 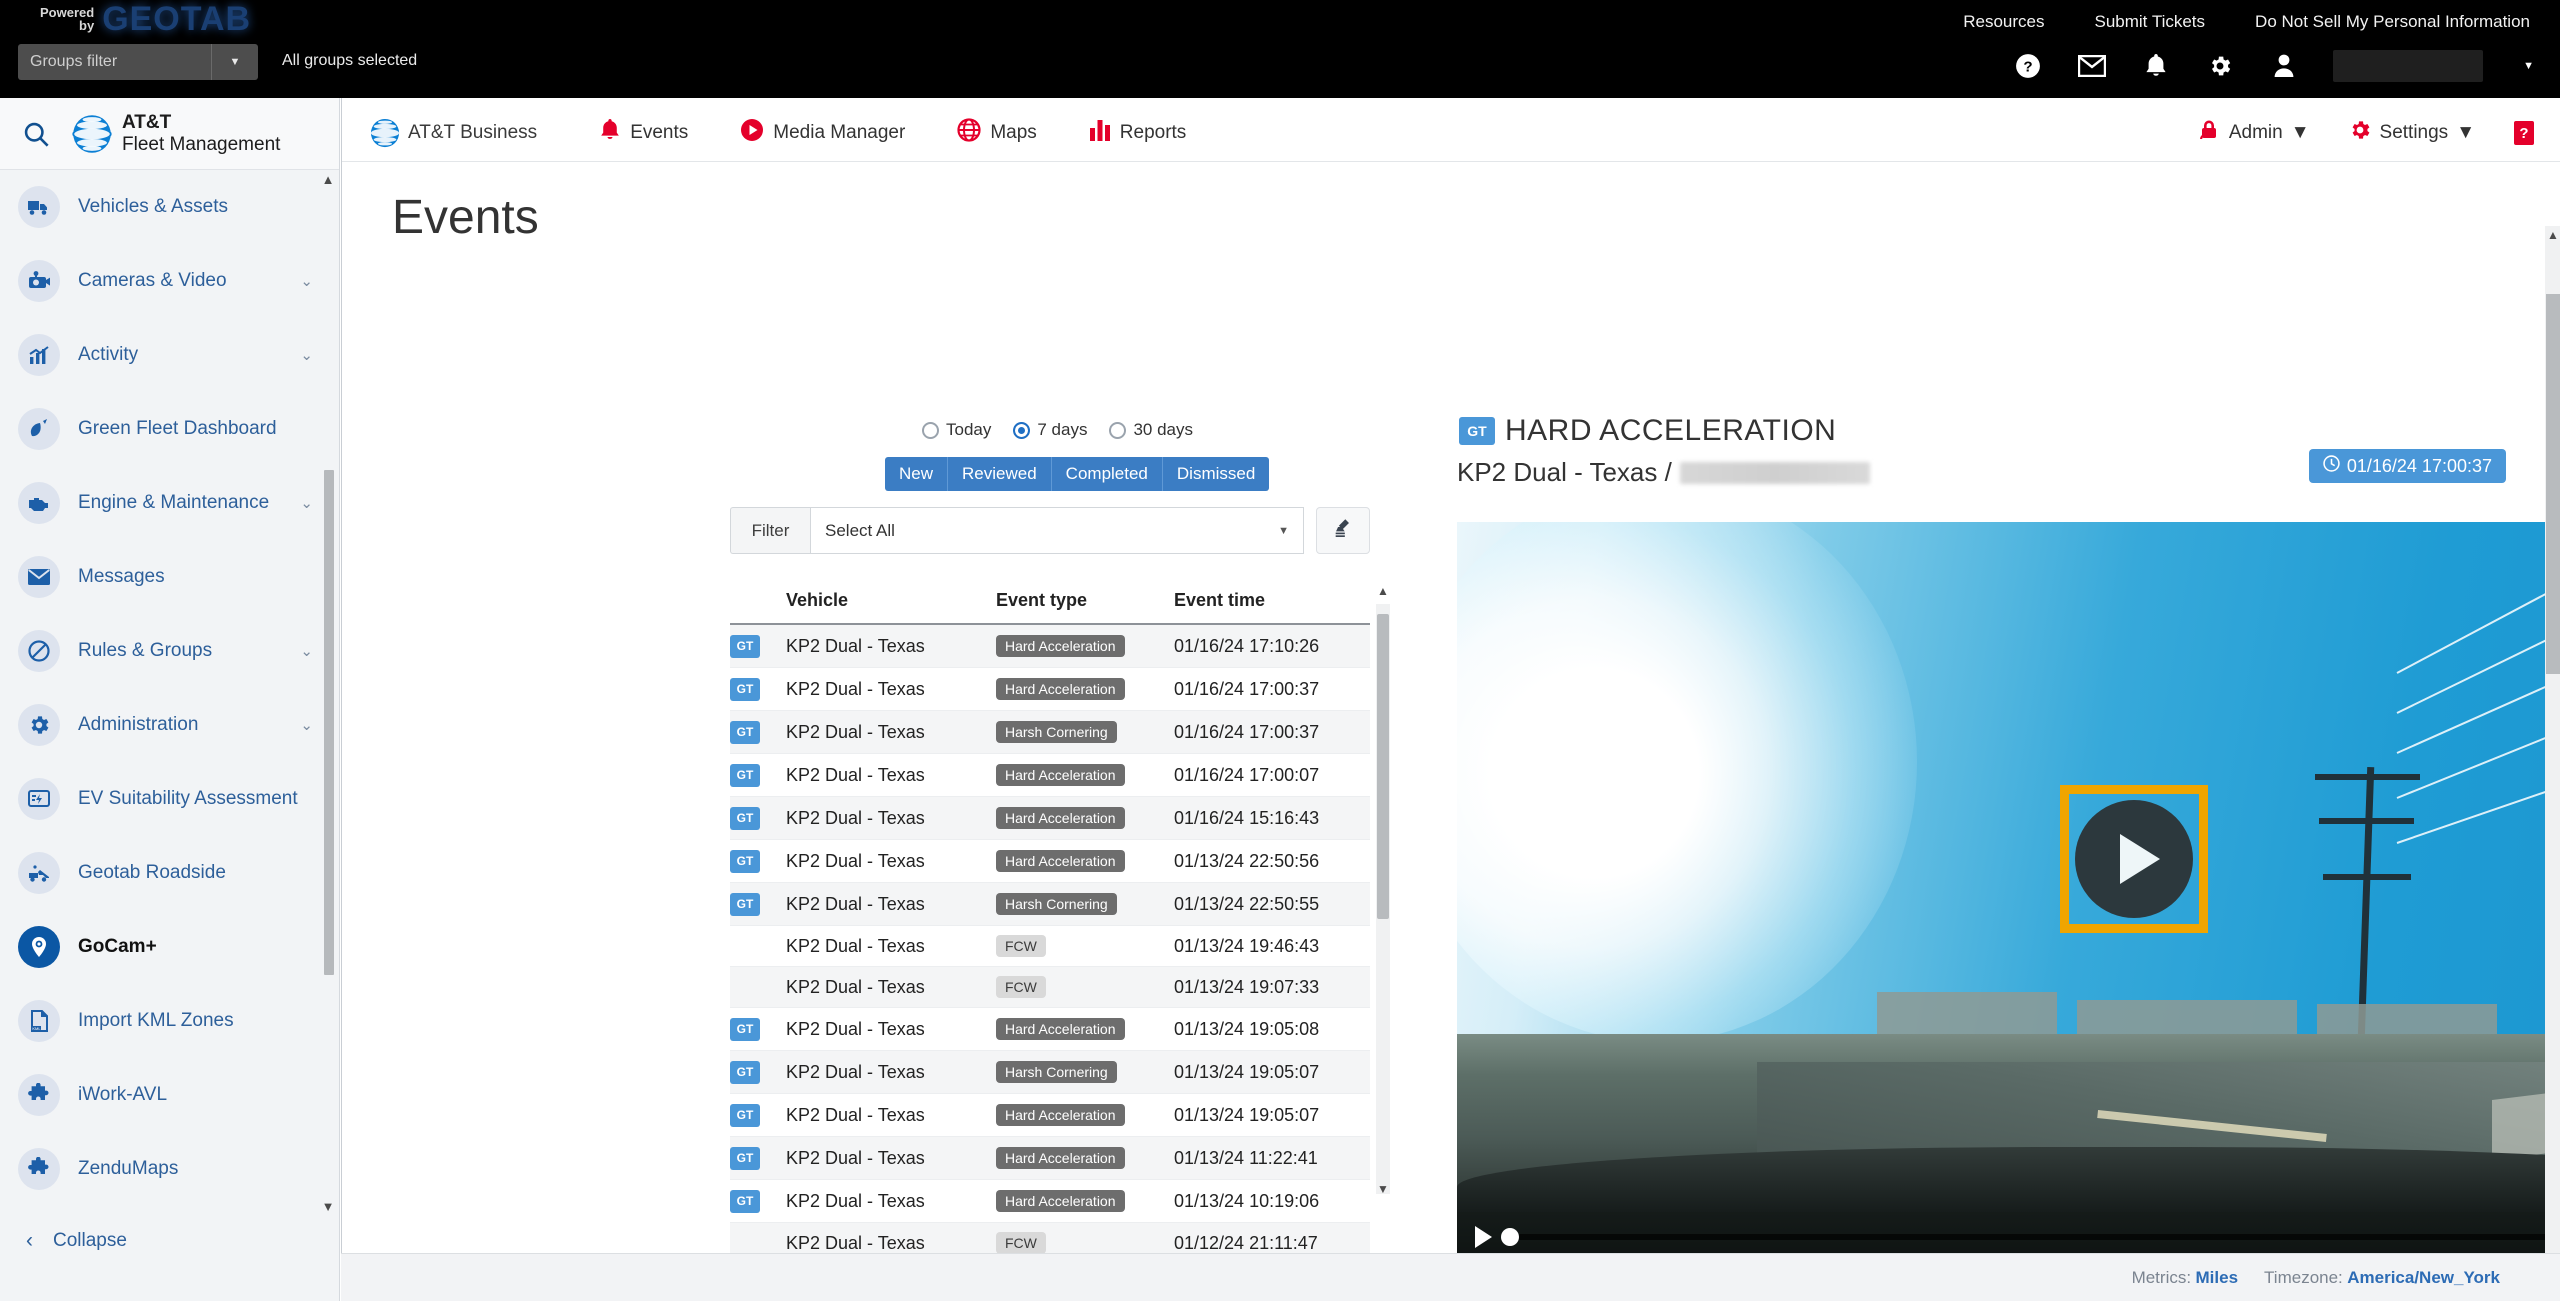 What do you see at coordinates (956, 430) in the screenshot?
I see `radio-today: Today` at bounding box center [956, 430].